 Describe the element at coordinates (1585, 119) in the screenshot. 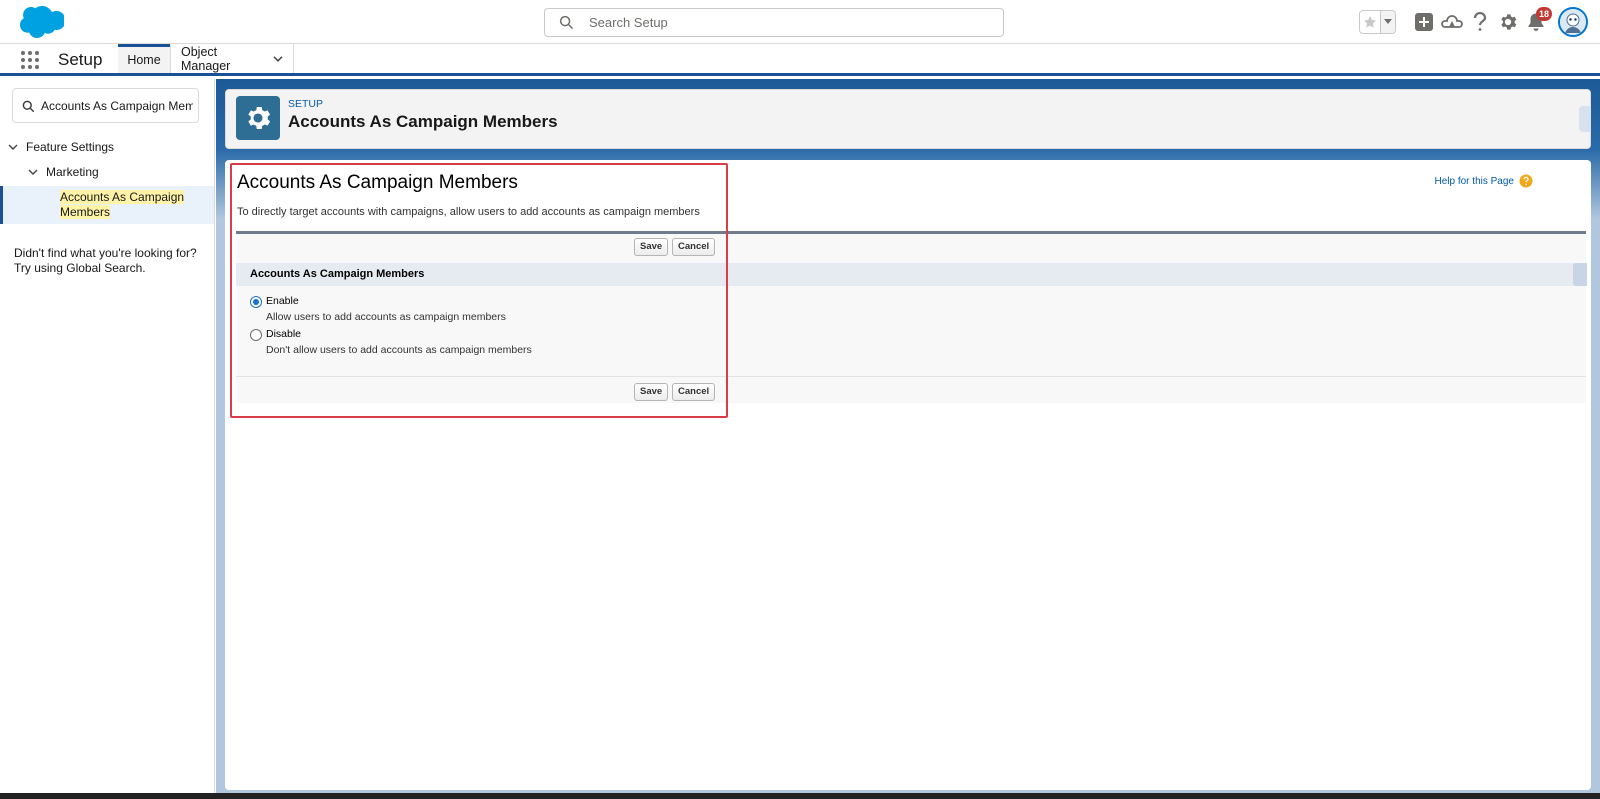

I see `side-panel-toggle` at that location.